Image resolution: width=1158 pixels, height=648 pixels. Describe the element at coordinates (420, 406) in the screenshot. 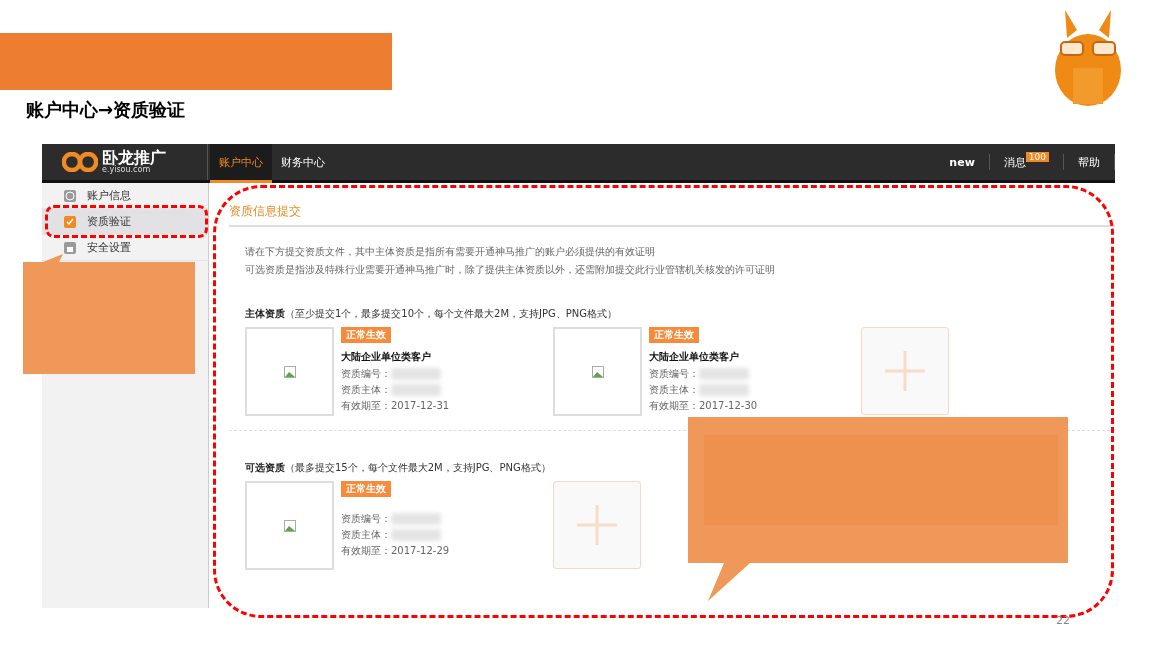

I see `field-value: 2017-12-31` at that location.